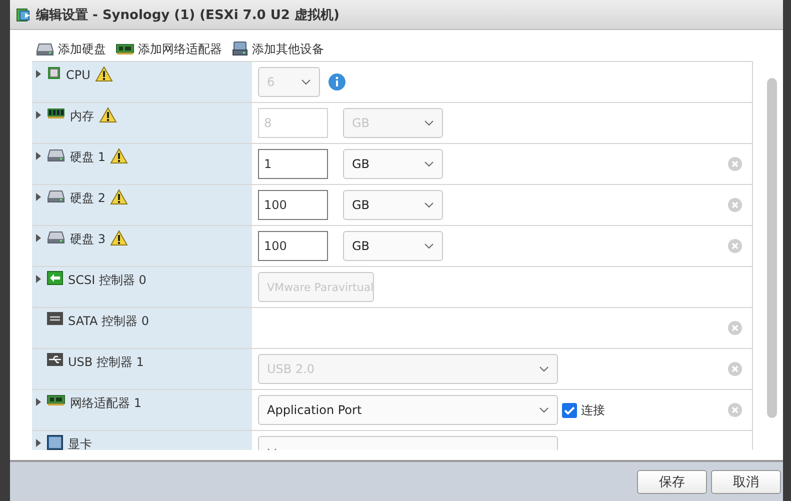  I want to click on device-label: 硬盘 2, so click(88, 198).